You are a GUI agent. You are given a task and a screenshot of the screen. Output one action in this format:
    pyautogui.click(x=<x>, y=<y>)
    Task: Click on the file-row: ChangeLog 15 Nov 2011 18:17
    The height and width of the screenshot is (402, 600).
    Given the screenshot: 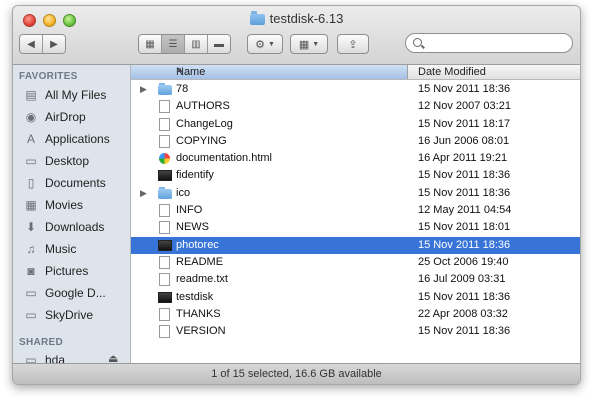 What is the action you would take?
    pyautogui.click(x=355, y=124)
    